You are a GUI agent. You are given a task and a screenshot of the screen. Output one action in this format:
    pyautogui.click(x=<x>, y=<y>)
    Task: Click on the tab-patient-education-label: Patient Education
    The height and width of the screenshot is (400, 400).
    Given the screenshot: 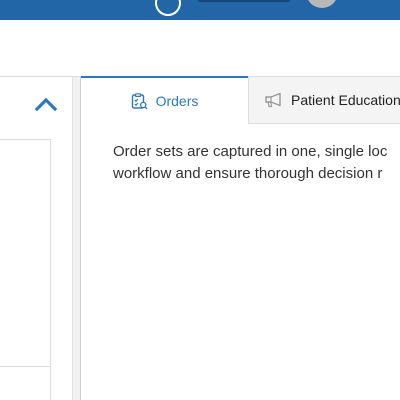 What is the action you would take?
    pyautogui.click(x=345, y=100)
    